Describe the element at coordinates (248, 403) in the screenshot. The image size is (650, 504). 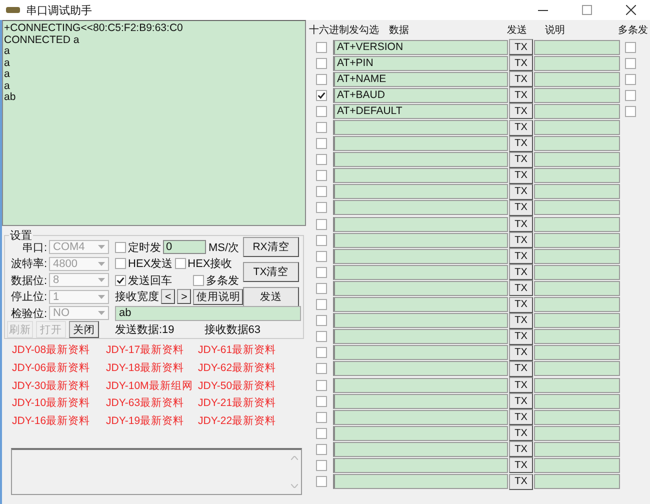
I see `link: JDY-21最新资料` at that location.